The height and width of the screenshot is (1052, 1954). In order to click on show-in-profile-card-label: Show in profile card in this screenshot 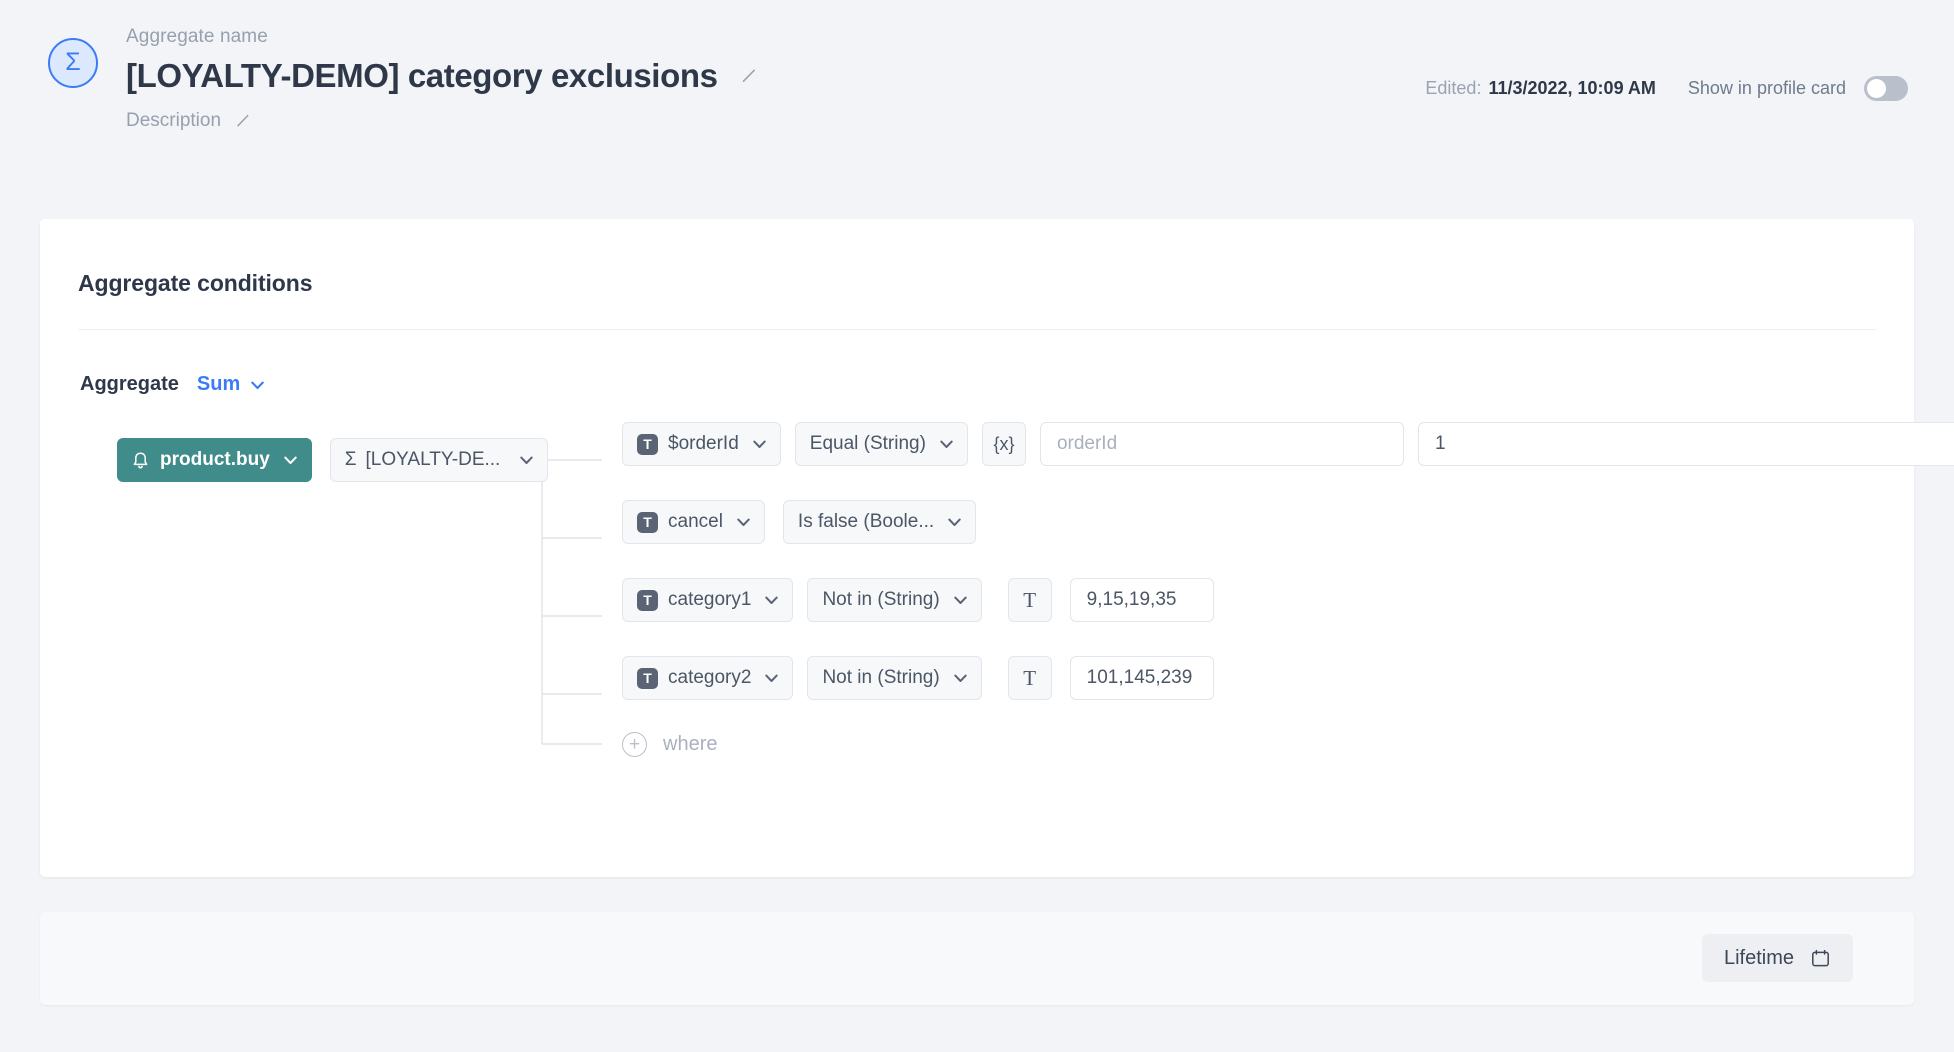, I will do `click(1766, 88)`.